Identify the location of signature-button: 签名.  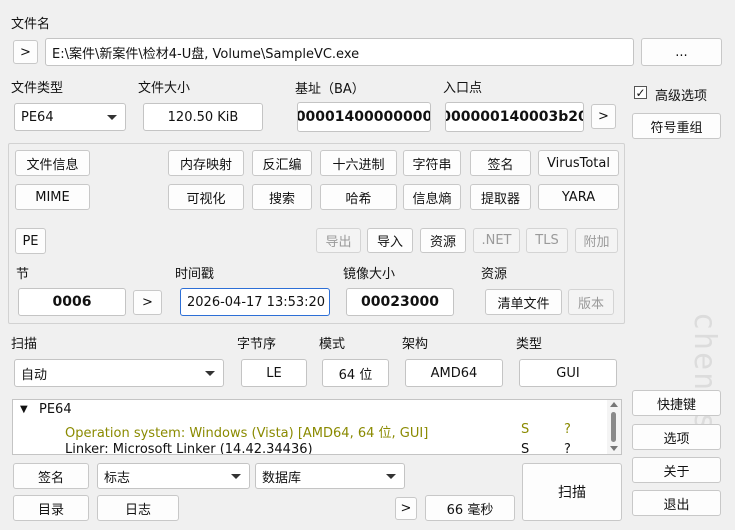
(51, 476).